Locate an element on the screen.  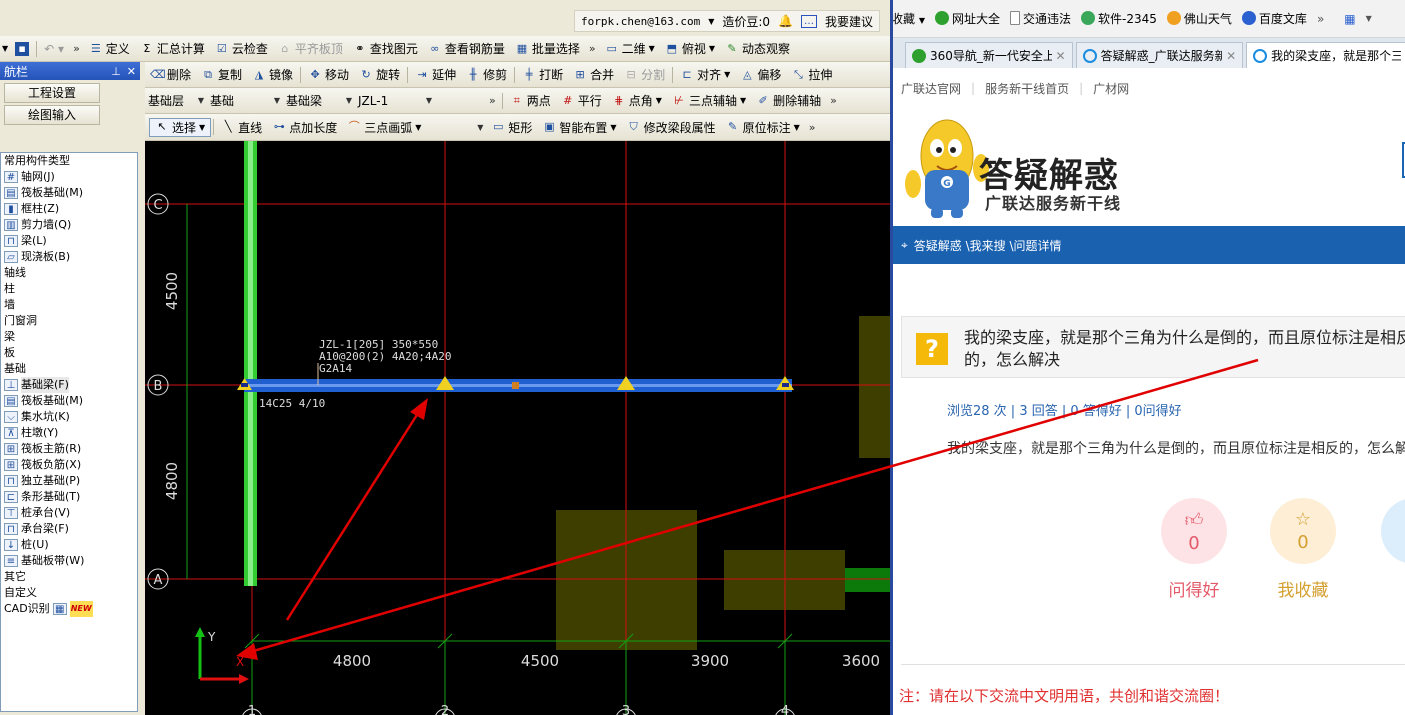
favorite-circle: ☆ 0 is located at coordinates (1303, 531).